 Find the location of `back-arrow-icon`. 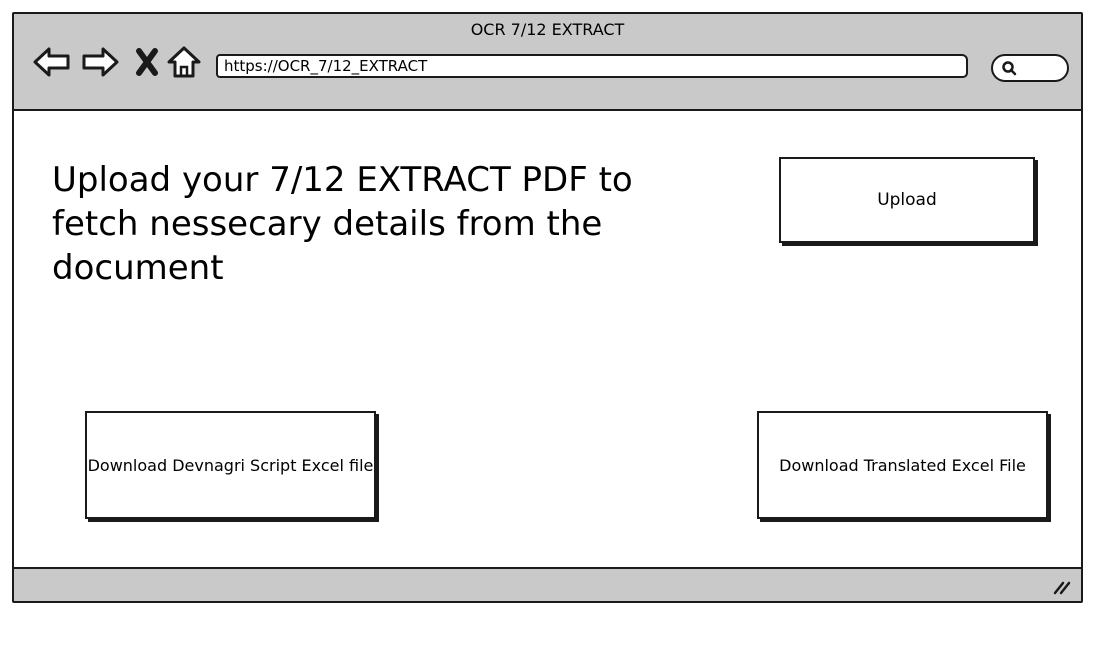

back-arrow-icon is located at coordinates (52, 62).